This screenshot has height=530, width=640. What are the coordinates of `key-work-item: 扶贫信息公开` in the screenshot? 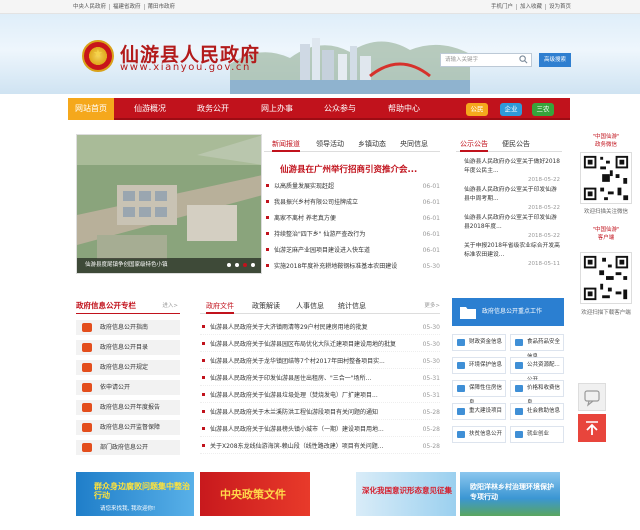 It's located at (479, 434).